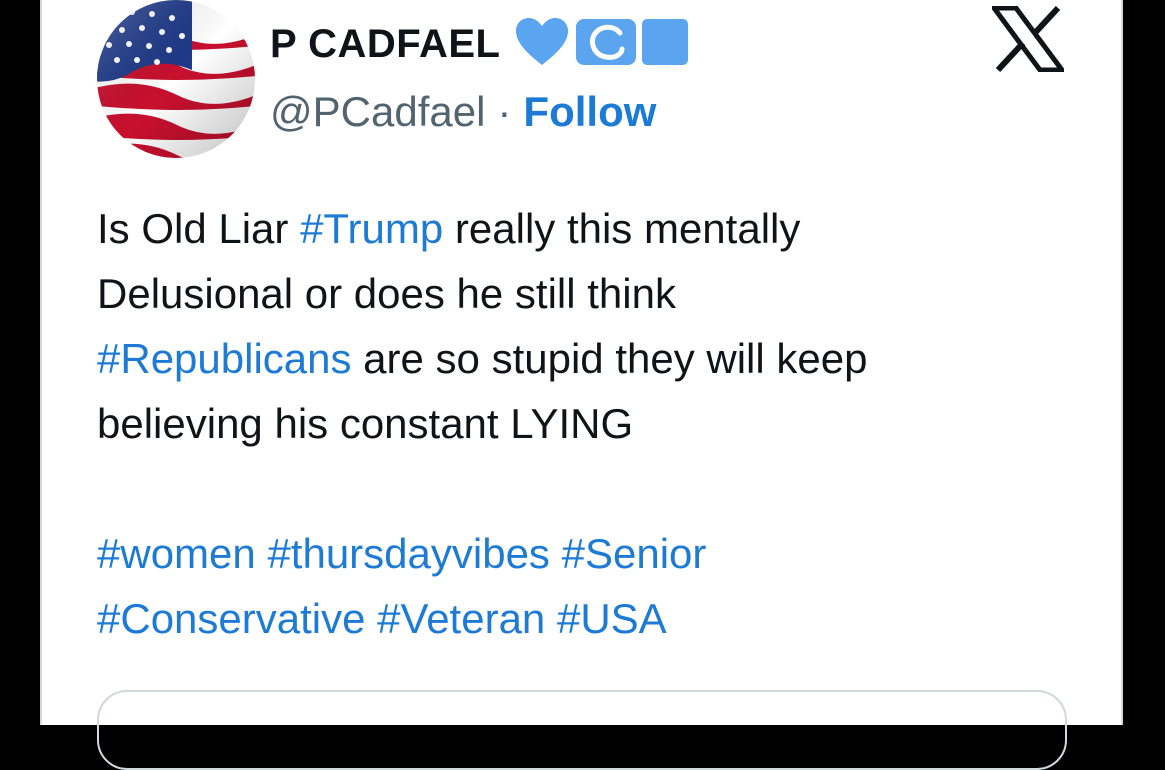  Describe the element at coordinates (408, 553) in the screenshot. I see `hashtag-link: #thursdayvibes` at that location.